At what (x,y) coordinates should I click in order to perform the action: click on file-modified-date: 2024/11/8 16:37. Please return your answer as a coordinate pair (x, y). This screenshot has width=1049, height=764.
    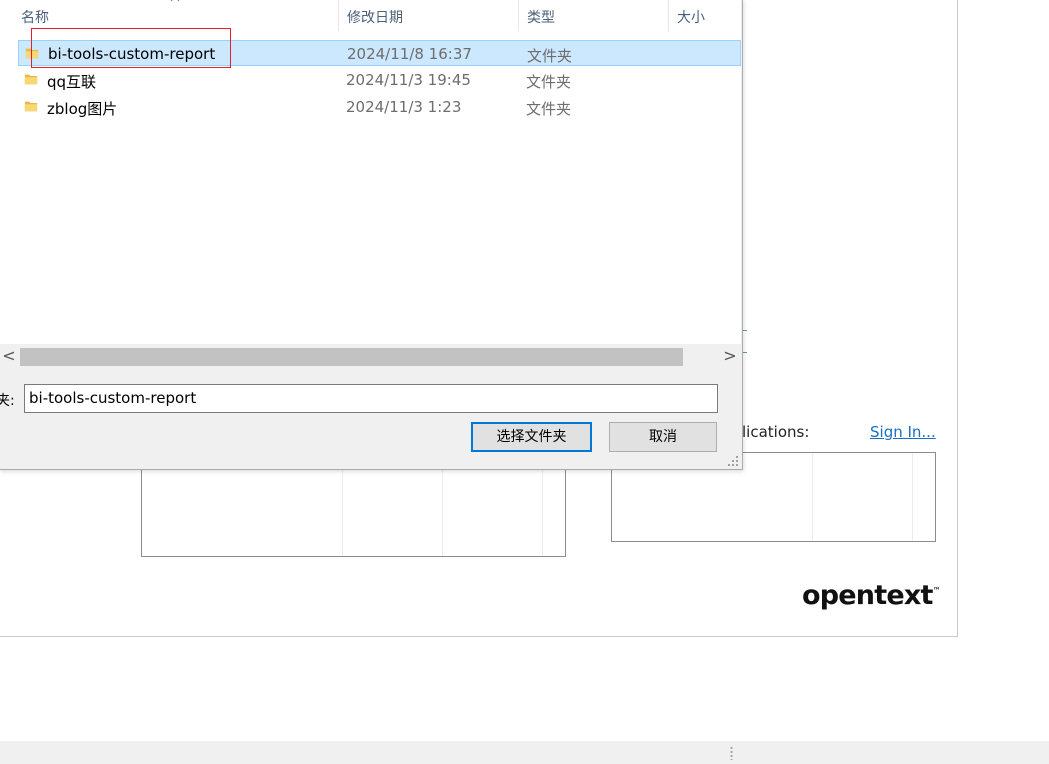
    Looking at the image, I should click on (409, 54).